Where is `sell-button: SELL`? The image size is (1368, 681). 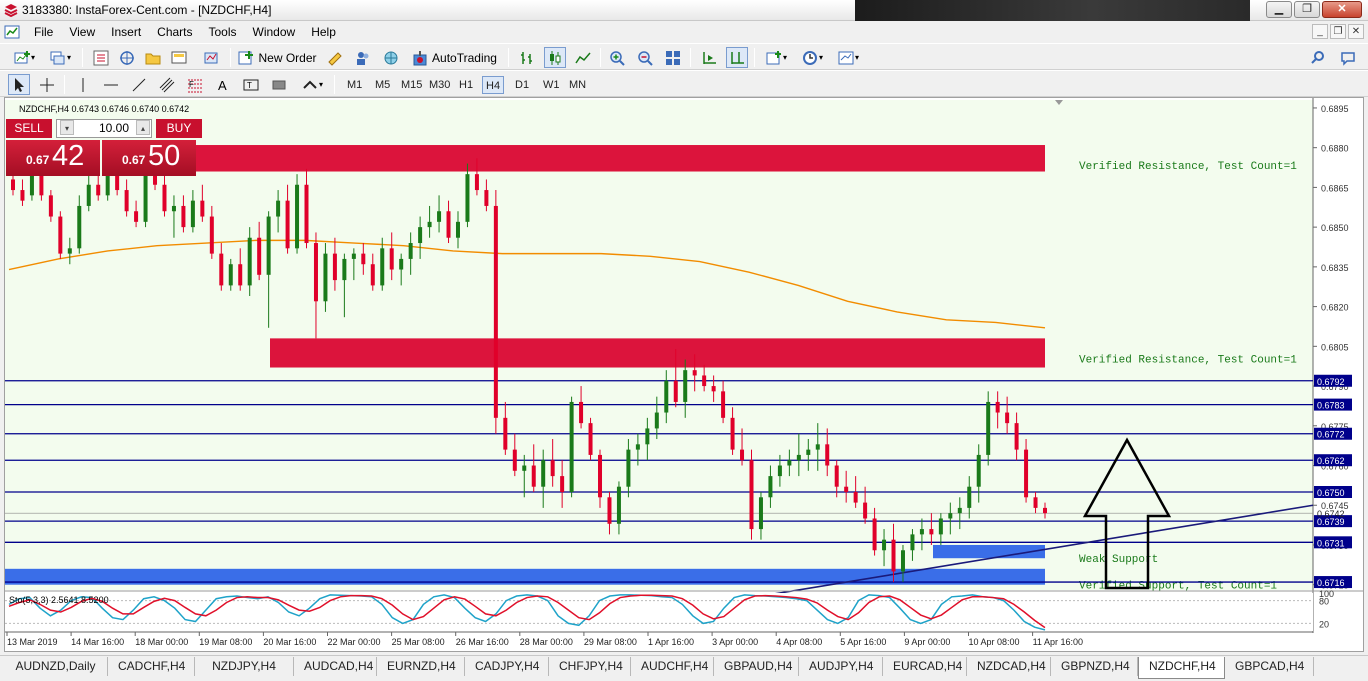 sell-button: SELL is located at coordinates (29, 128).